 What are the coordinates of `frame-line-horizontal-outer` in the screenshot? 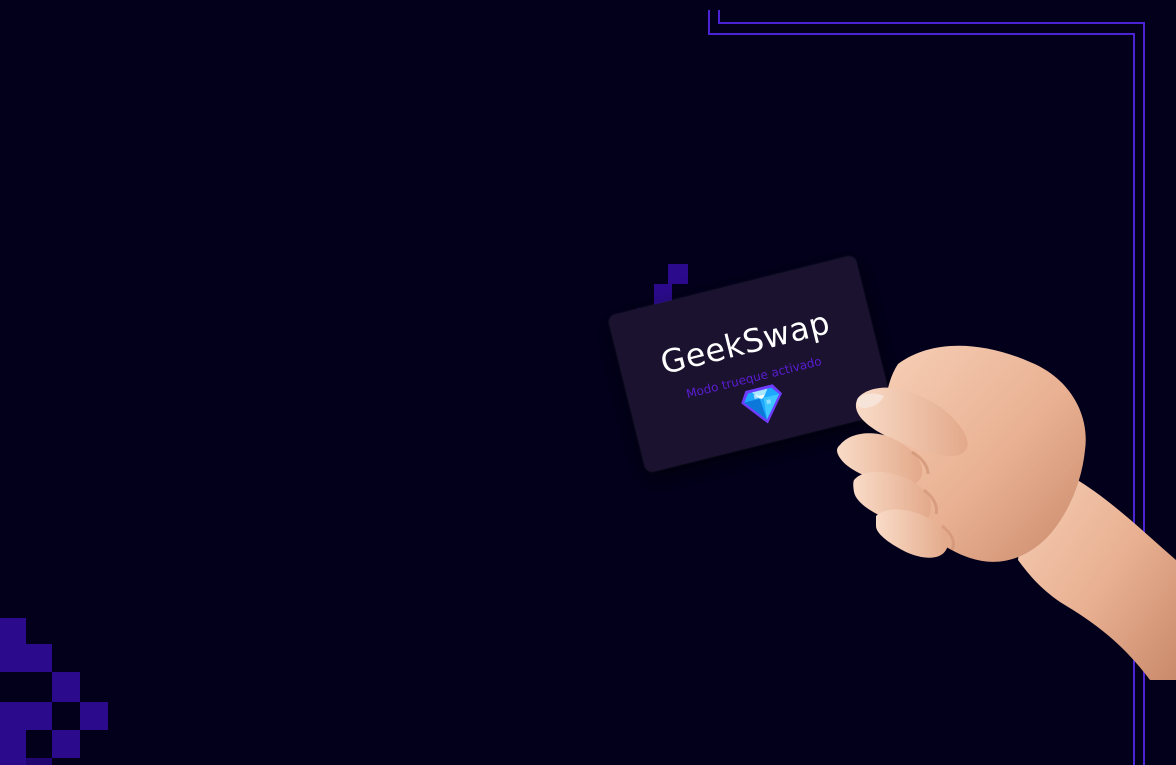 It's located at (921, 34).